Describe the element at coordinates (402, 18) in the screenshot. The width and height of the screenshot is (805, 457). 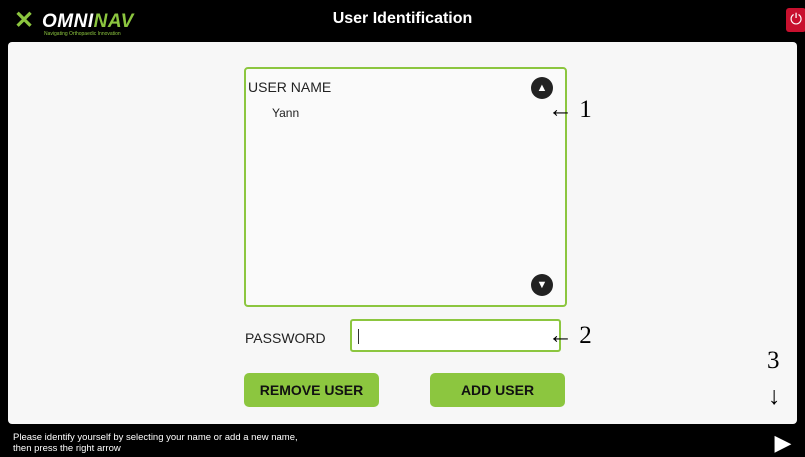
I see `page-title: User Identification` at that location.